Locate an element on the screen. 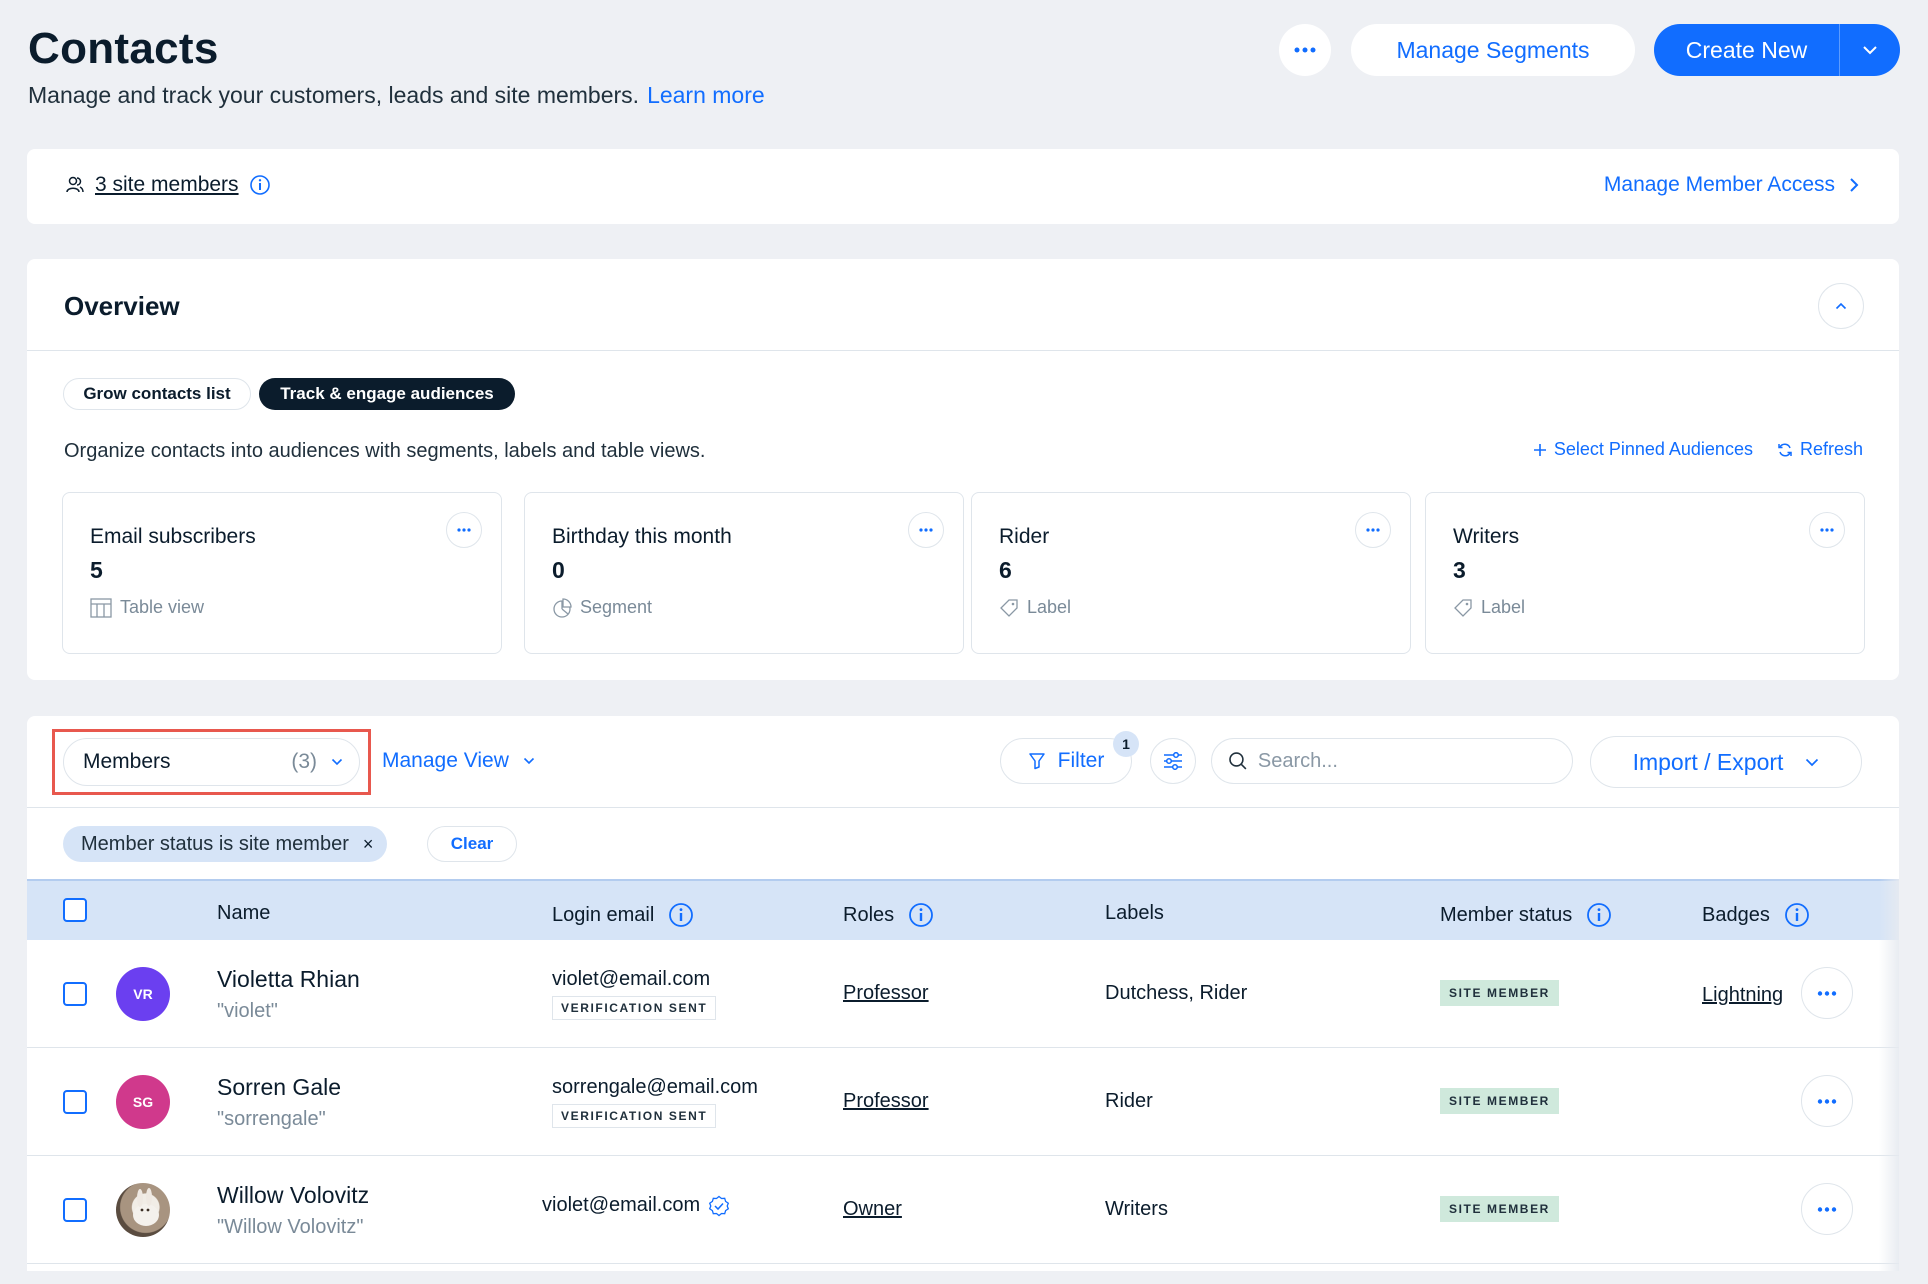 This screenshot has height=1284, width=1928. collapse-overview-button is located at coordinates (1841, 306).